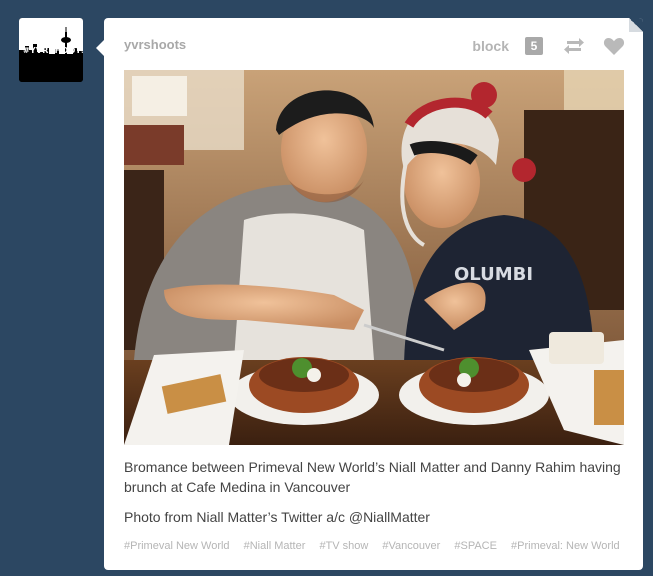  Describe the element at coordinates (475, 546) in the screenshot. I see `tag-link: #SPACE` at that location.